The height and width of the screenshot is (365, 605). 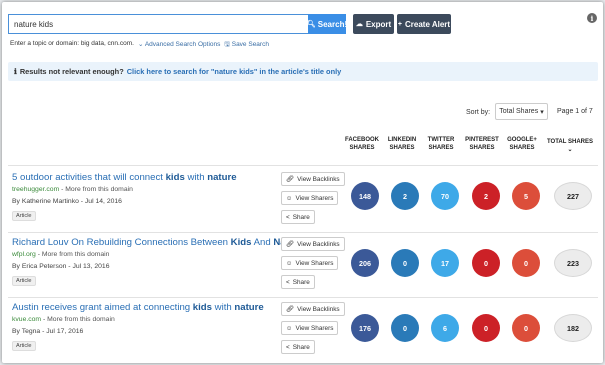 What do you see at coordinates (361, 140) in the screenshot?
I see `col-facebook-line1: FACEBOOK` at bounding box center [361, 140].